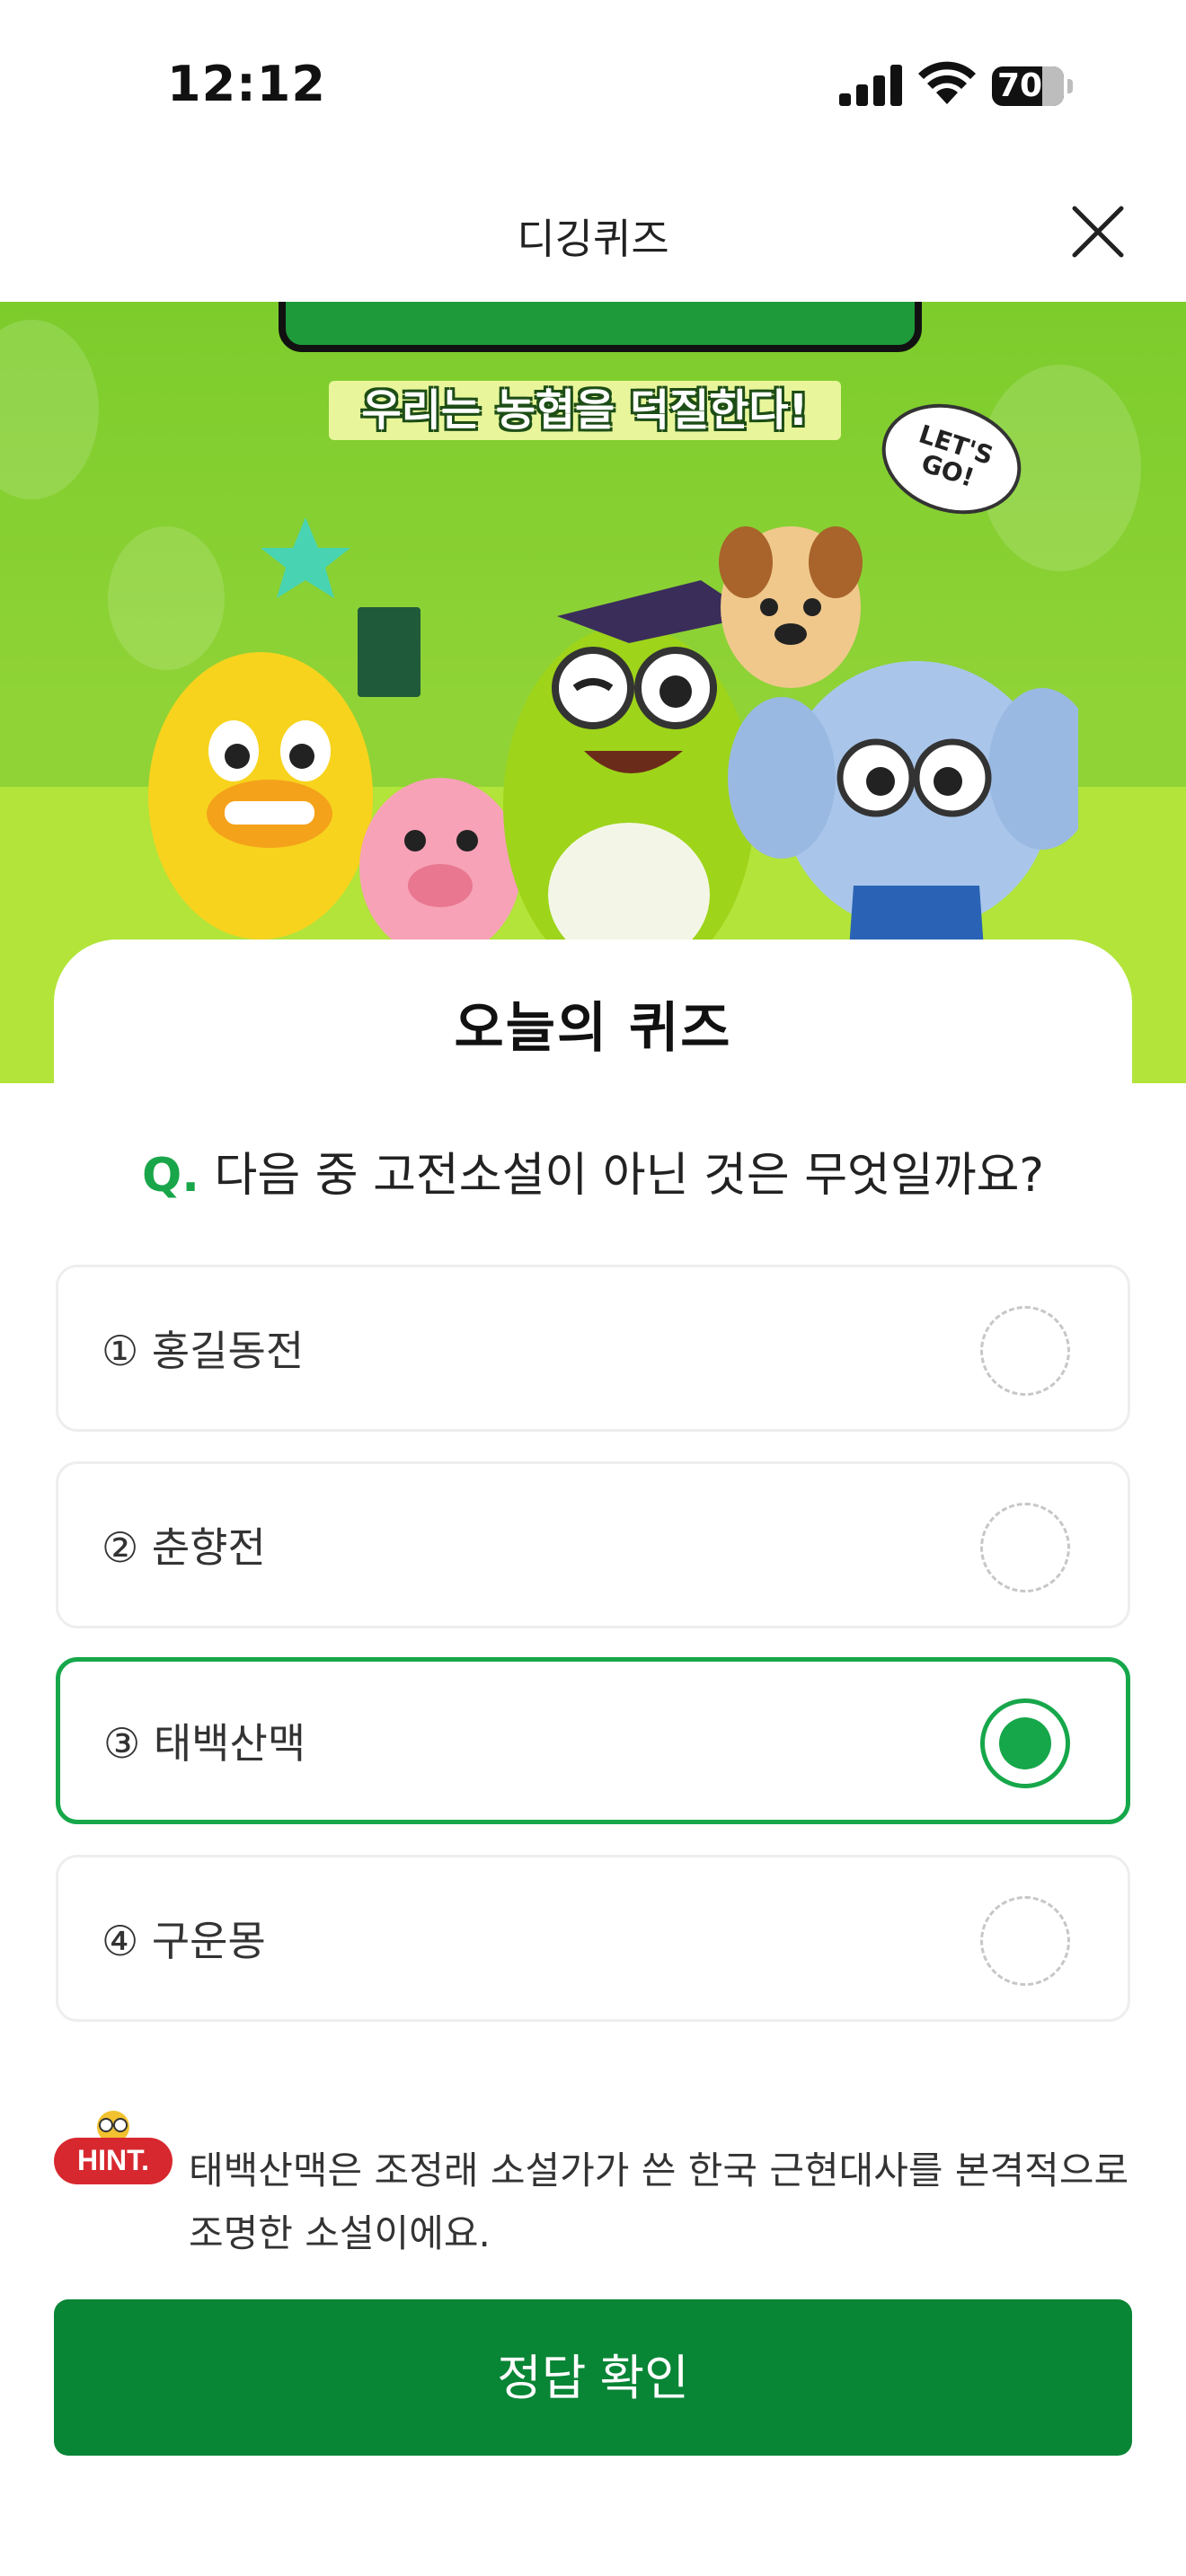 Image resolution: width=1186 pixels, height=2576 pixels. Describe the element at coordinates (184, 1547) in the screenshot. I see `option-label: ② 춘향전` at that location.